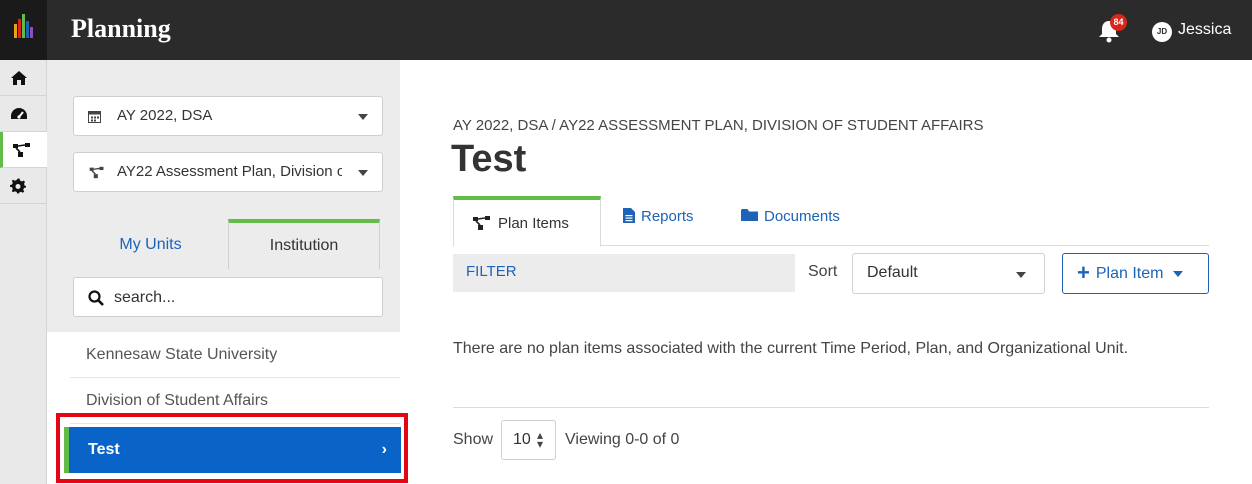  What do you see at coordinates (228, 116) in the screenshot?
I see `time-period-select: AY 2022, DSA` at bounding box center [228, 116].